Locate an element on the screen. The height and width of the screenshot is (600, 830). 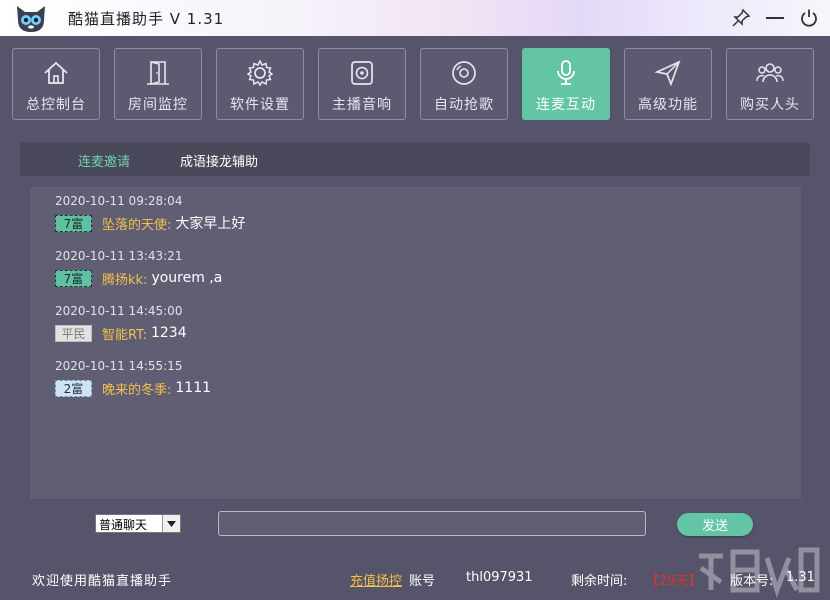
microphone-icon is located at coordinates (566, 72).